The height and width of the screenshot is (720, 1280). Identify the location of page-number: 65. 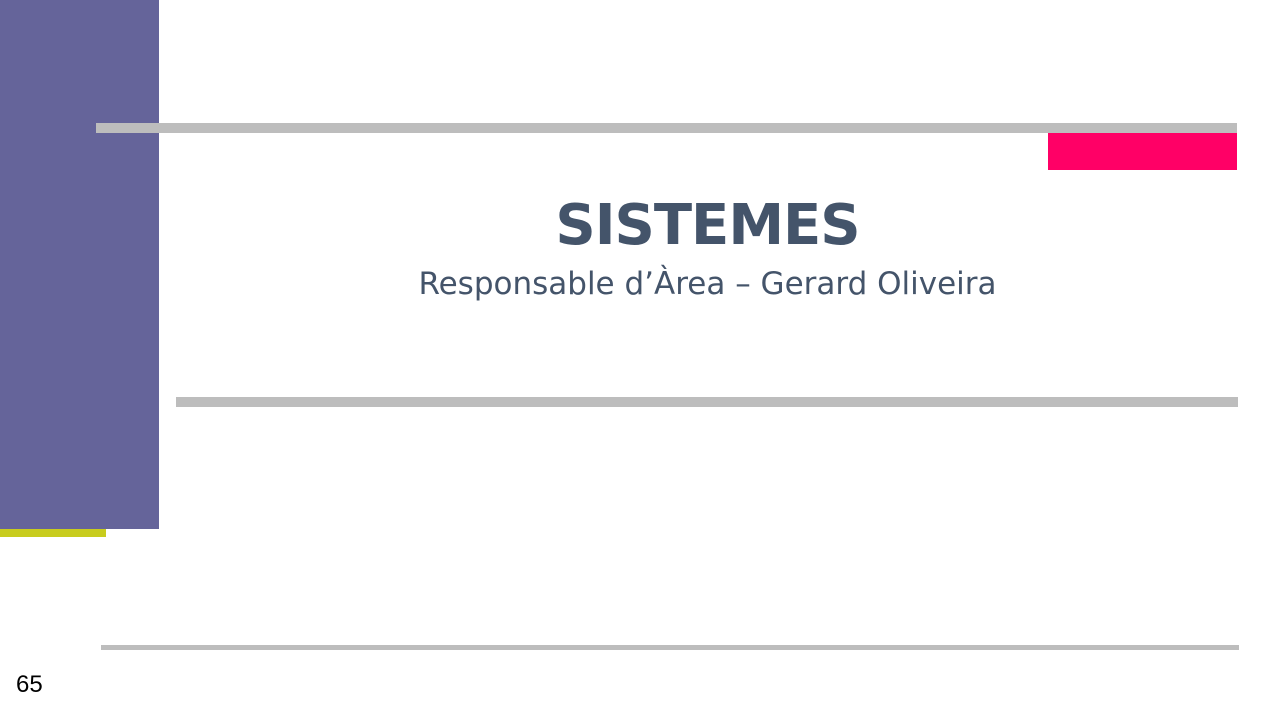
(29, 684).